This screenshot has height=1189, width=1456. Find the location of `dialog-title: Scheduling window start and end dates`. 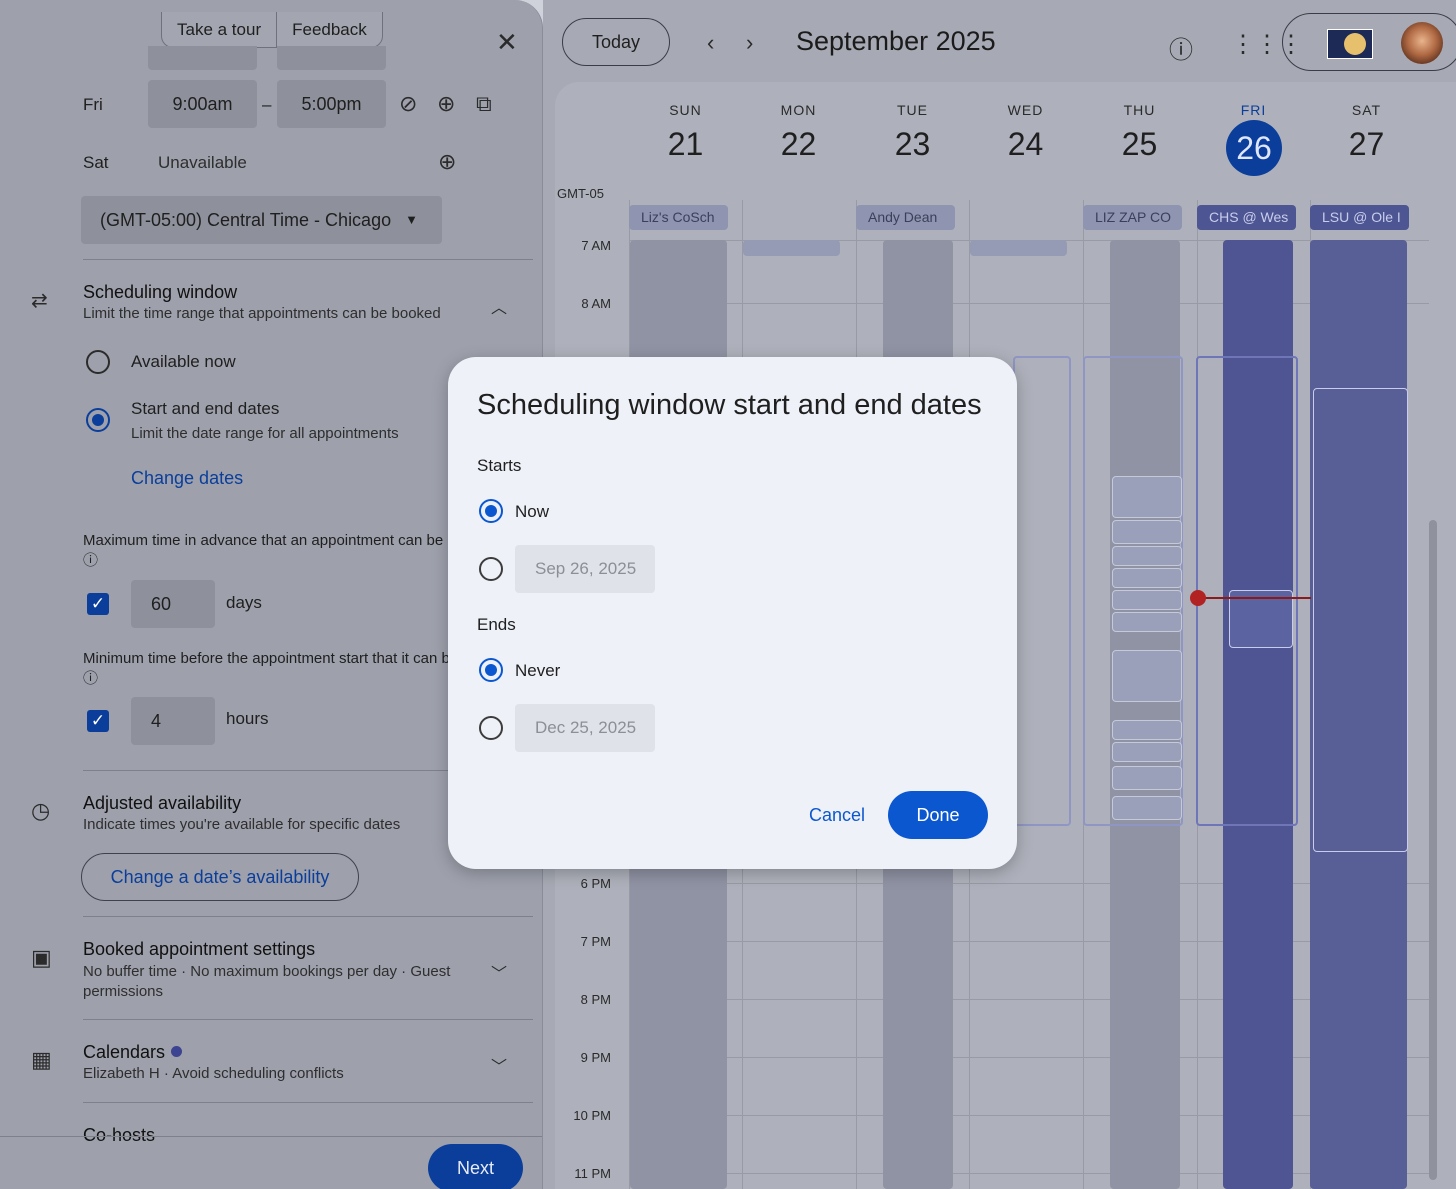

dialog-title: Scheduling window start and end dates is located at coordinates (729, 405).